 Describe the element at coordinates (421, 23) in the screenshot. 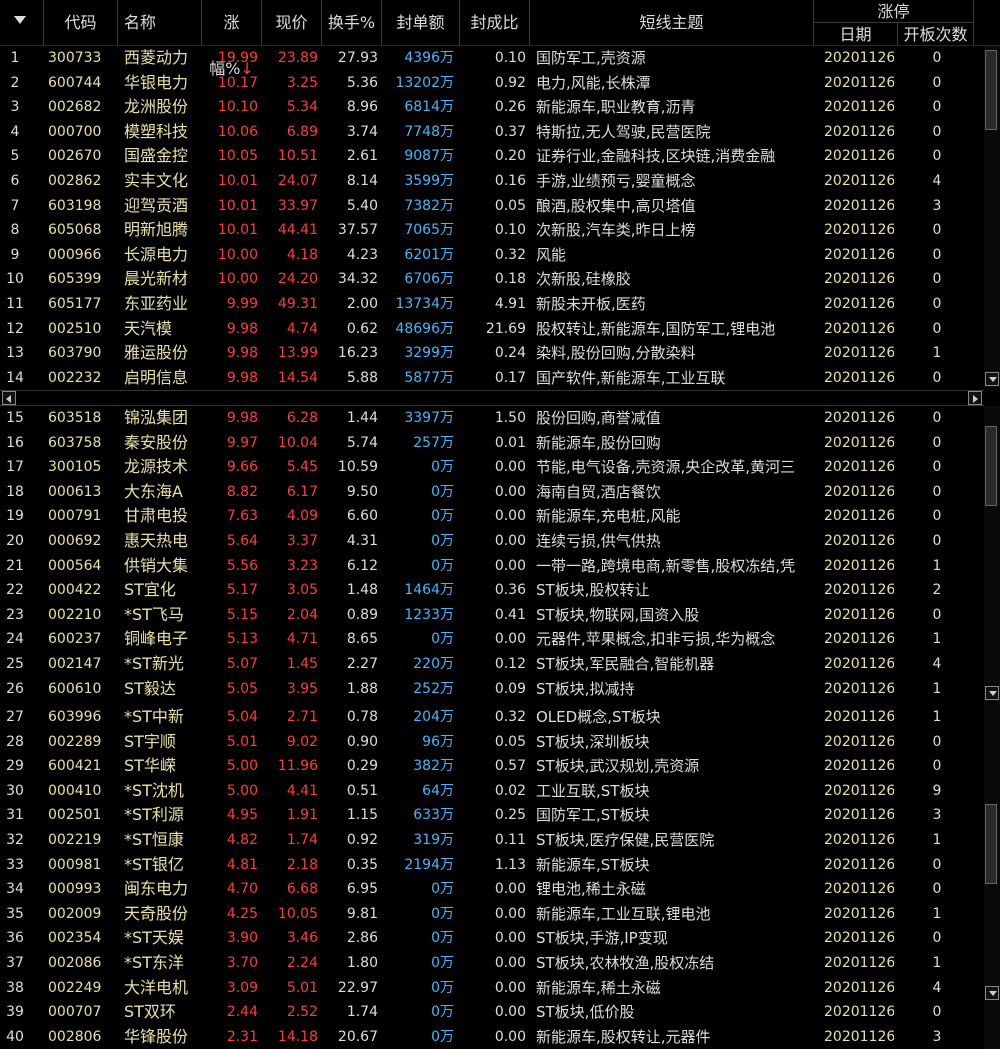

I see `column-header-seal-amount: 封单额` at that location.